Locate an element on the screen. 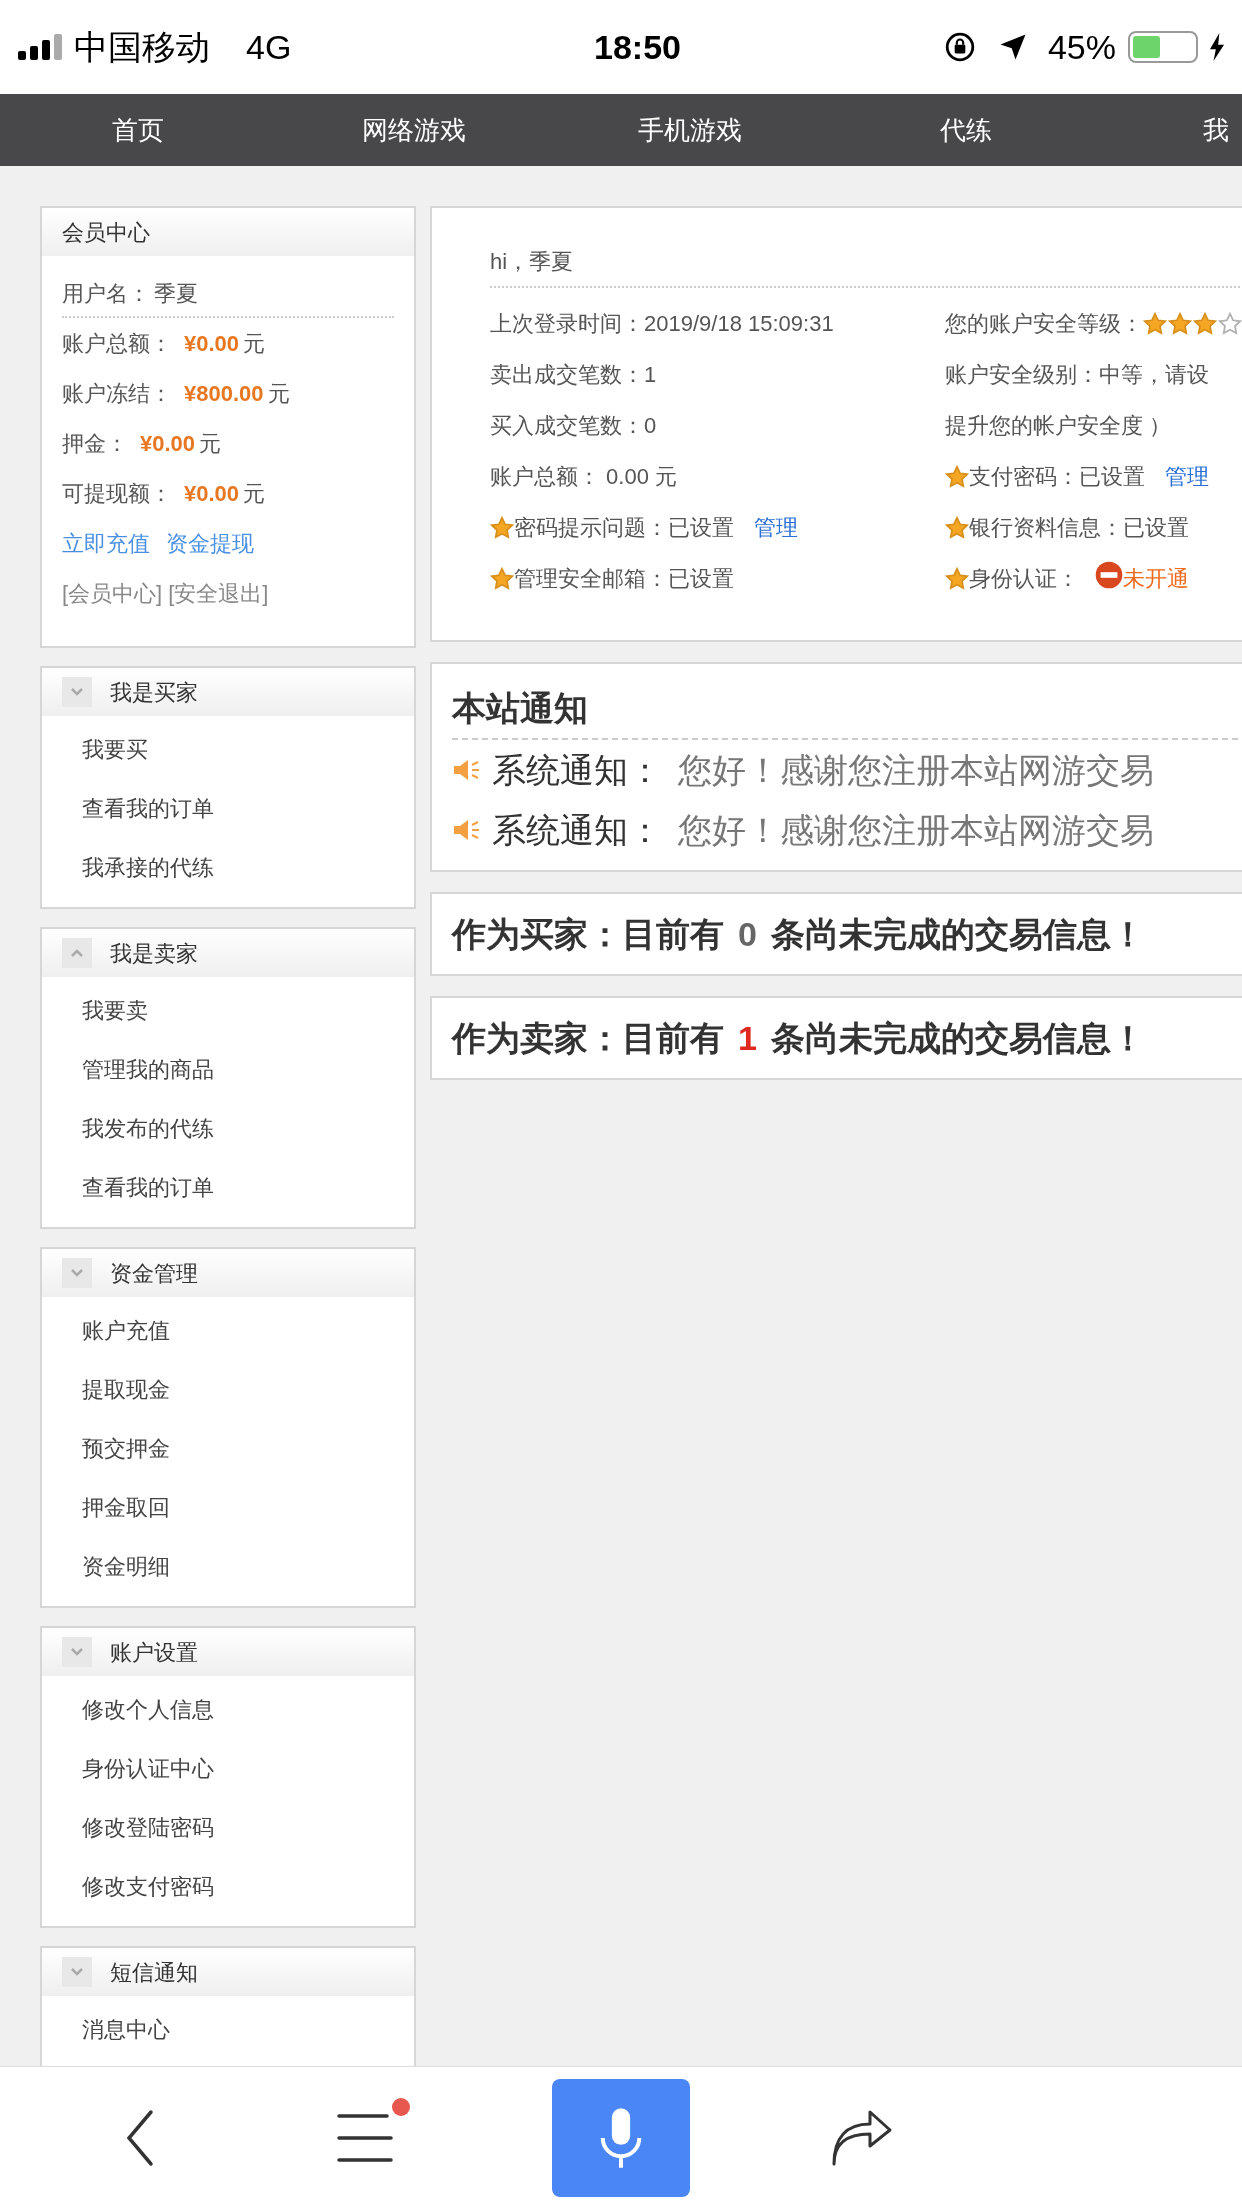  carrier-name: 中国移动 is located at coordinates (142, 47).